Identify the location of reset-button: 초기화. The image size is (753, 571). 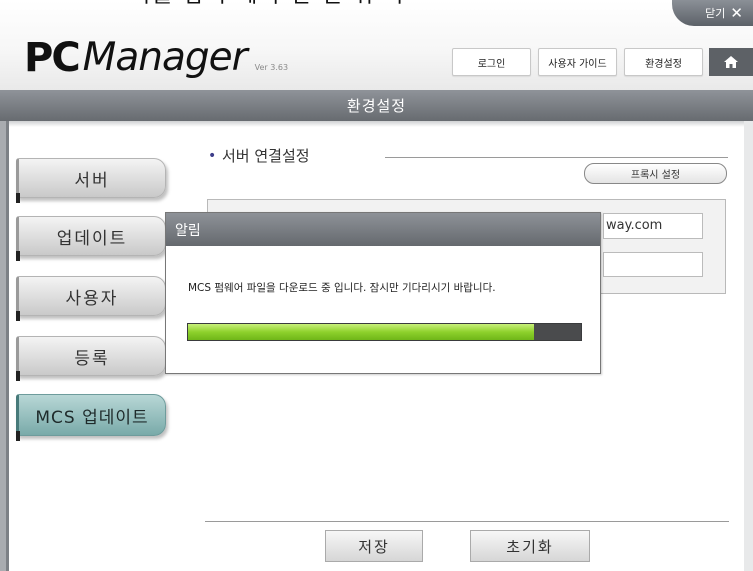
(530, 546).